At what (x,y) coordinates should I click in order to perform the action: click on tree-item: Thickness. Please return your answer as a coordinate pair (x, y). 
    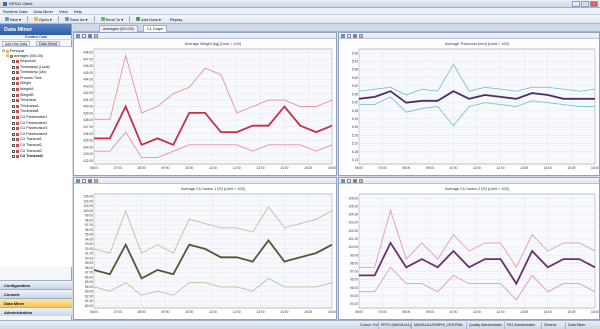
    Looking at the image, I should click on (24, 100).